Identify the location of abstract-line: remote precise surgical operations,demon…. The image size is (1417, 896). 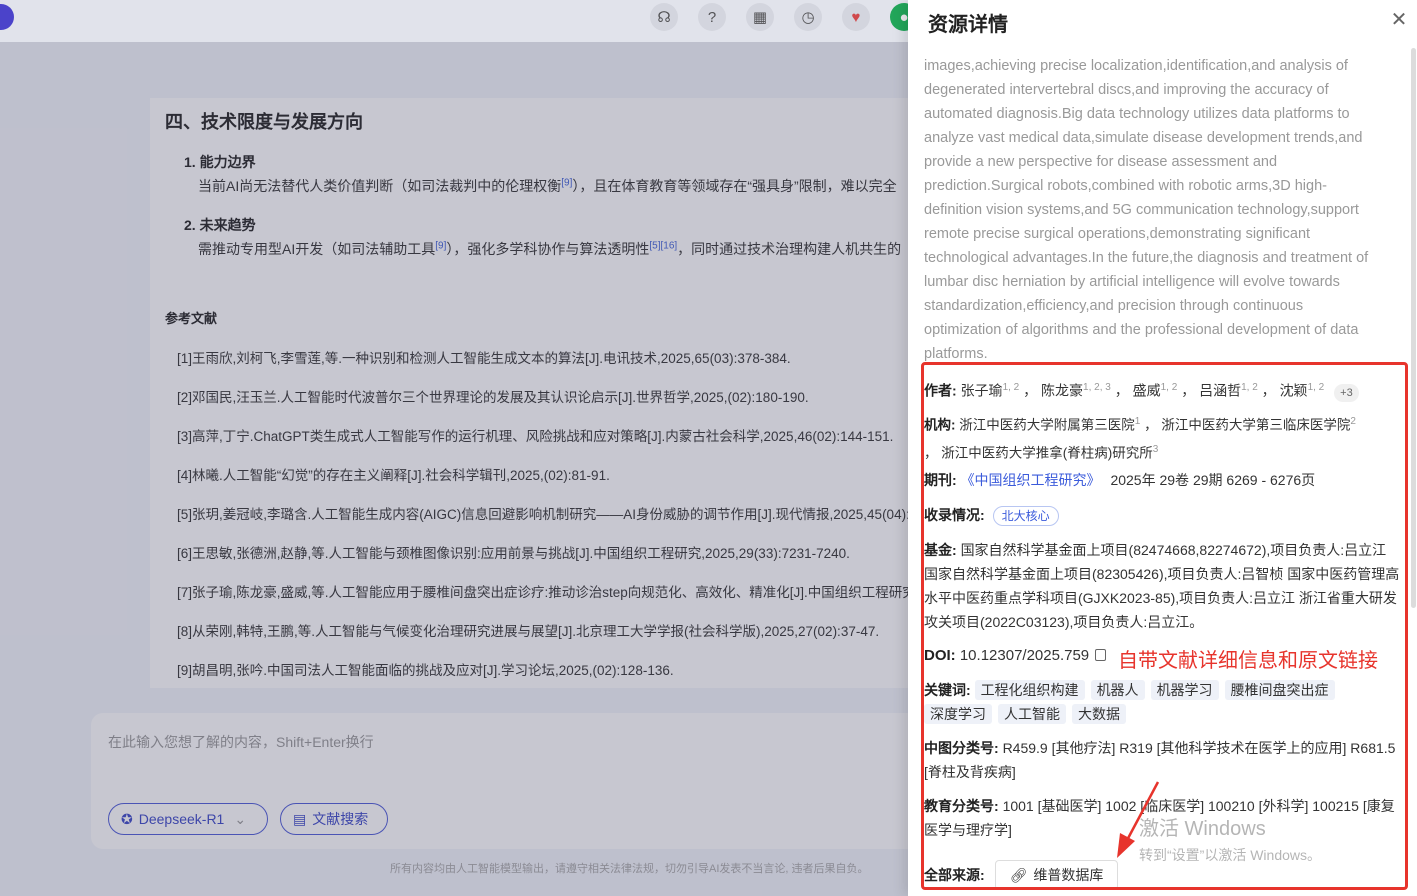
(1117, 234).